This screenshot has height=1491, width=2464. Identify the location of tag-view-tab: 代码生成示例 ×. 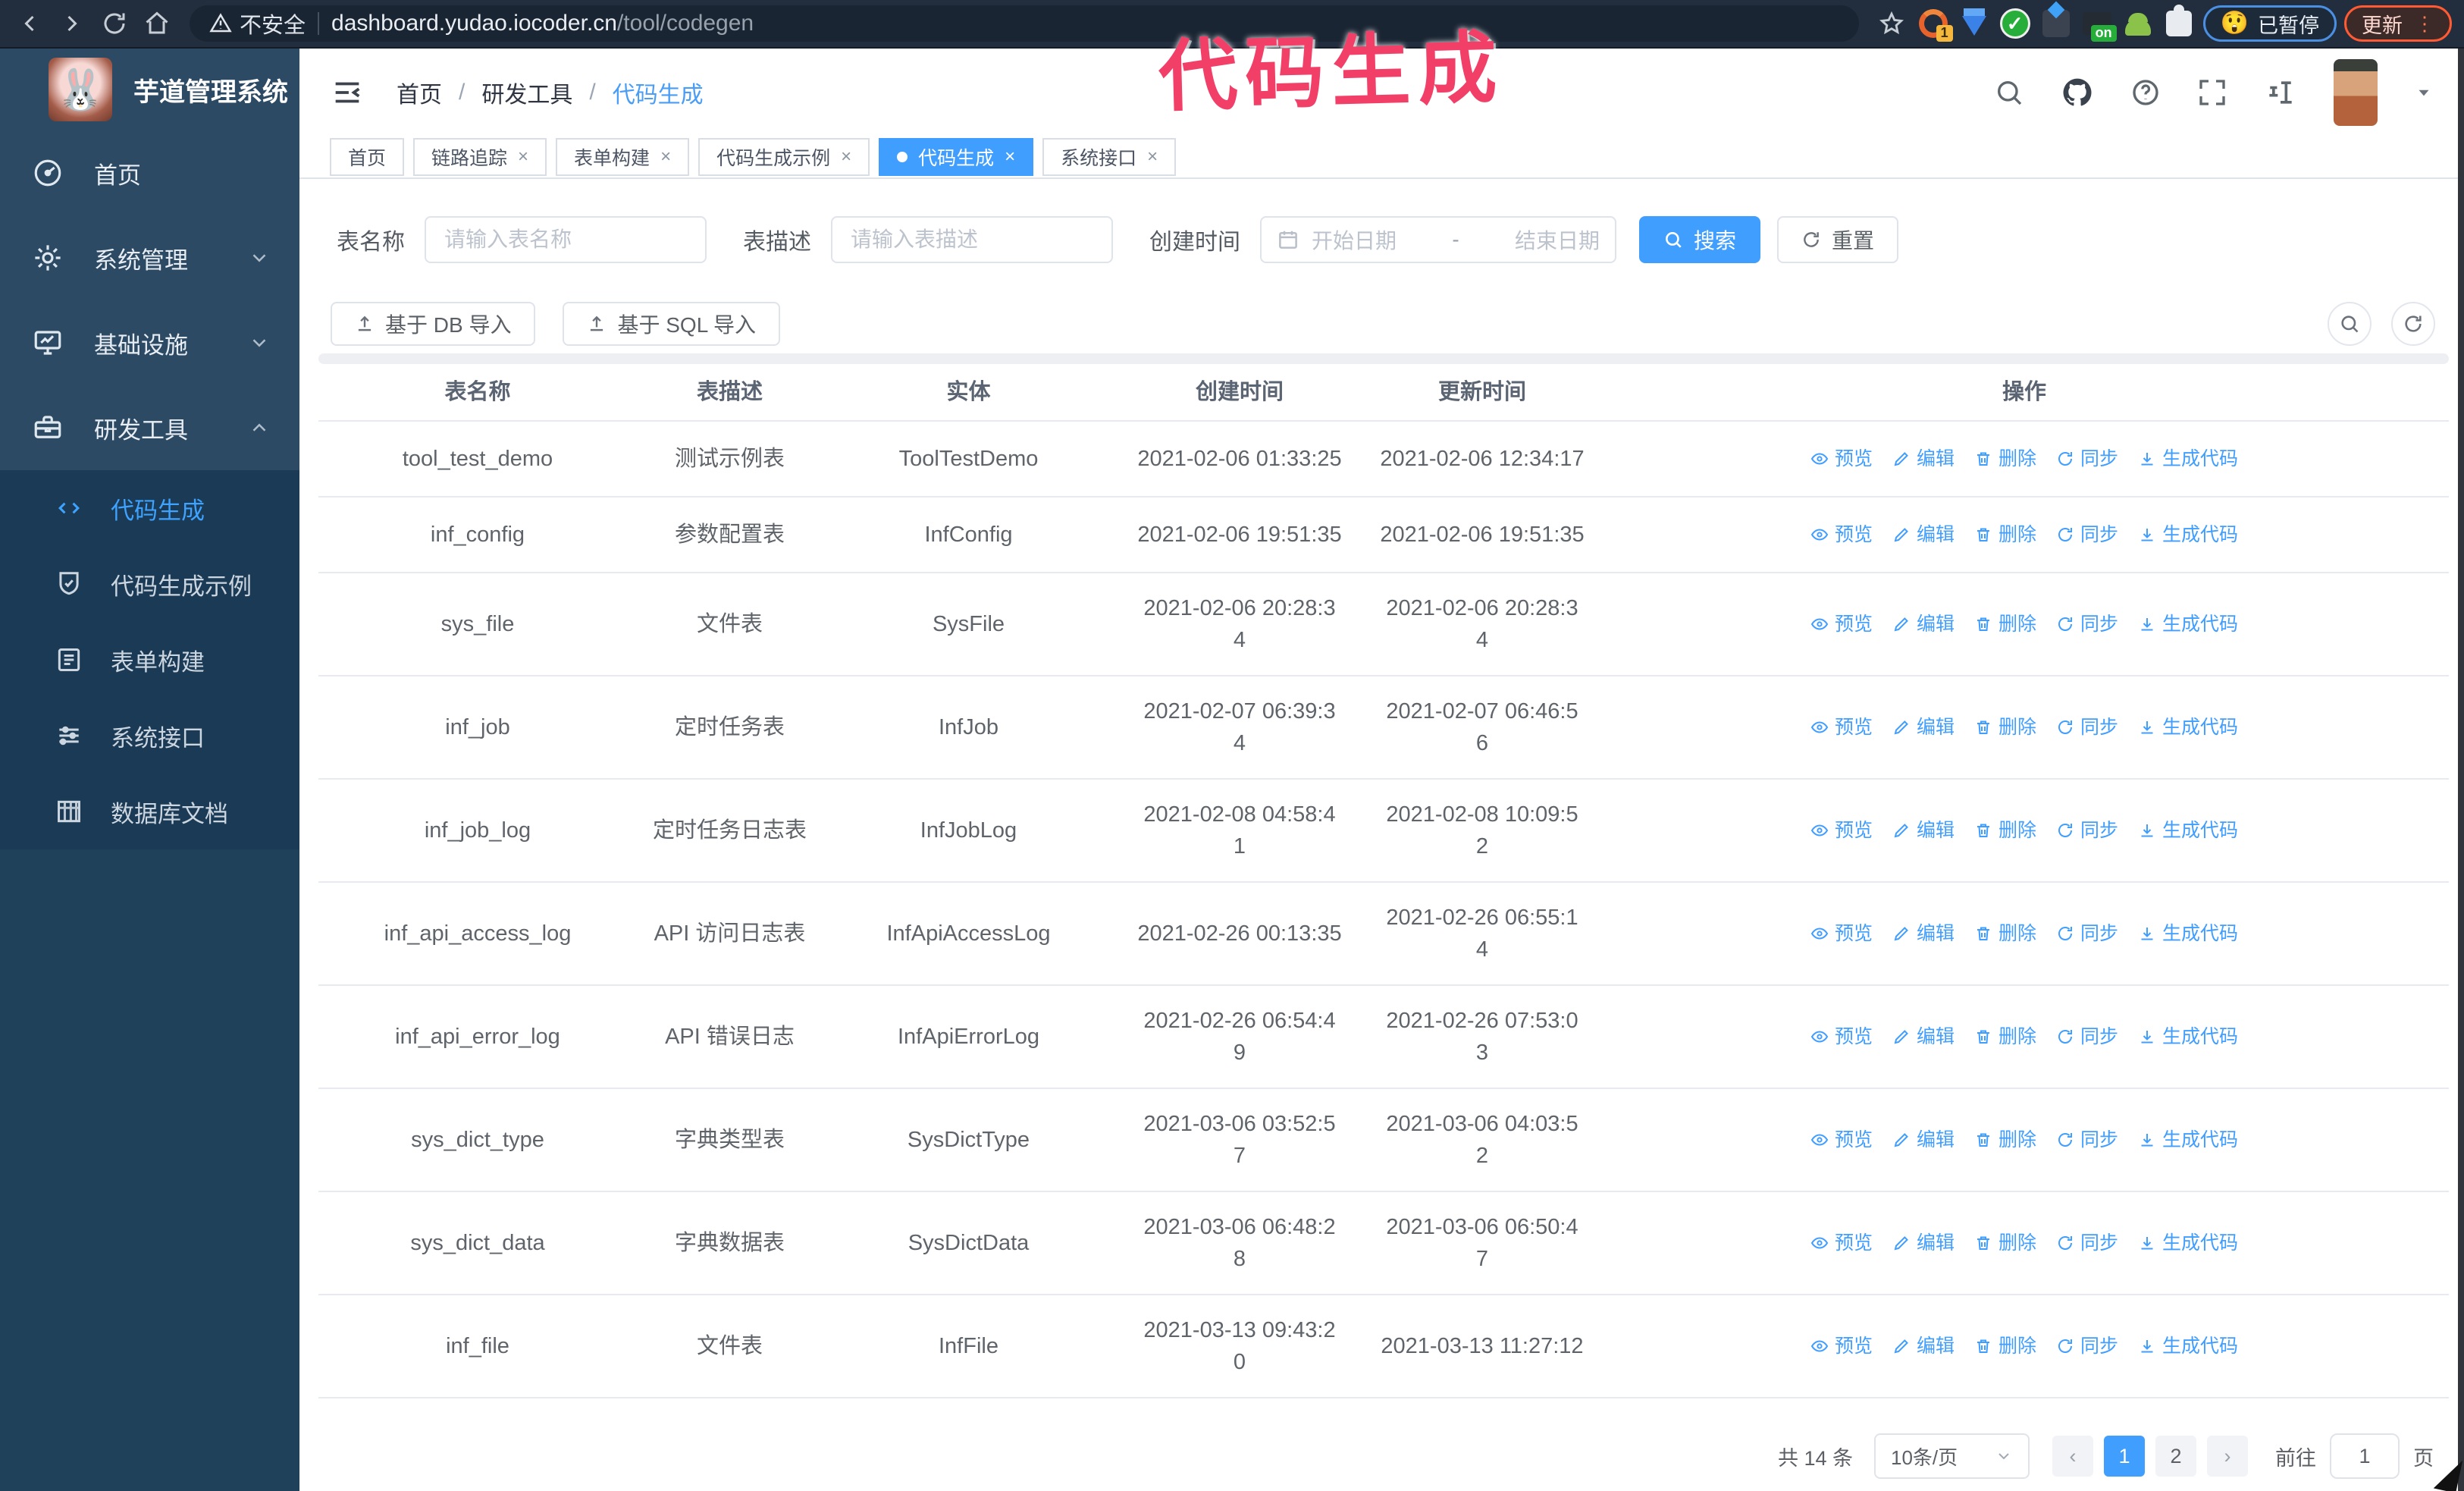
(784, 157).